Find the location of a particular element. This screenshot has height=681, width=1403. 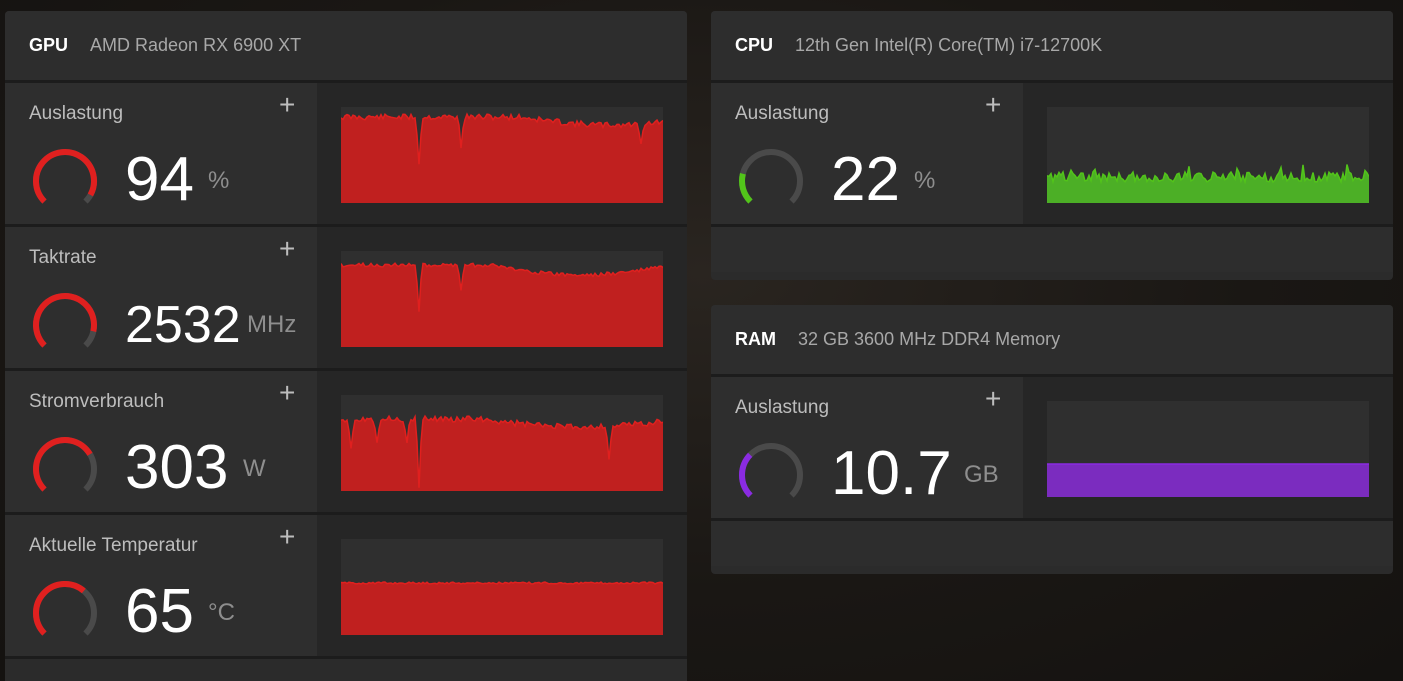

metric-unit: W is located at coordinates (254, 468).